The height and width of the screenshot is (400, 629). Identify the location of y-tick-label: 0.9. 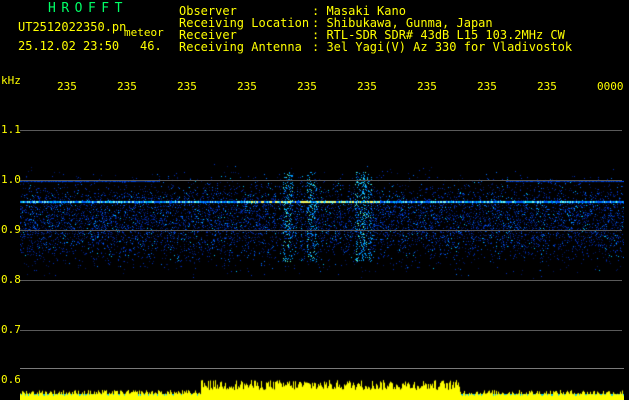
(11, 229).